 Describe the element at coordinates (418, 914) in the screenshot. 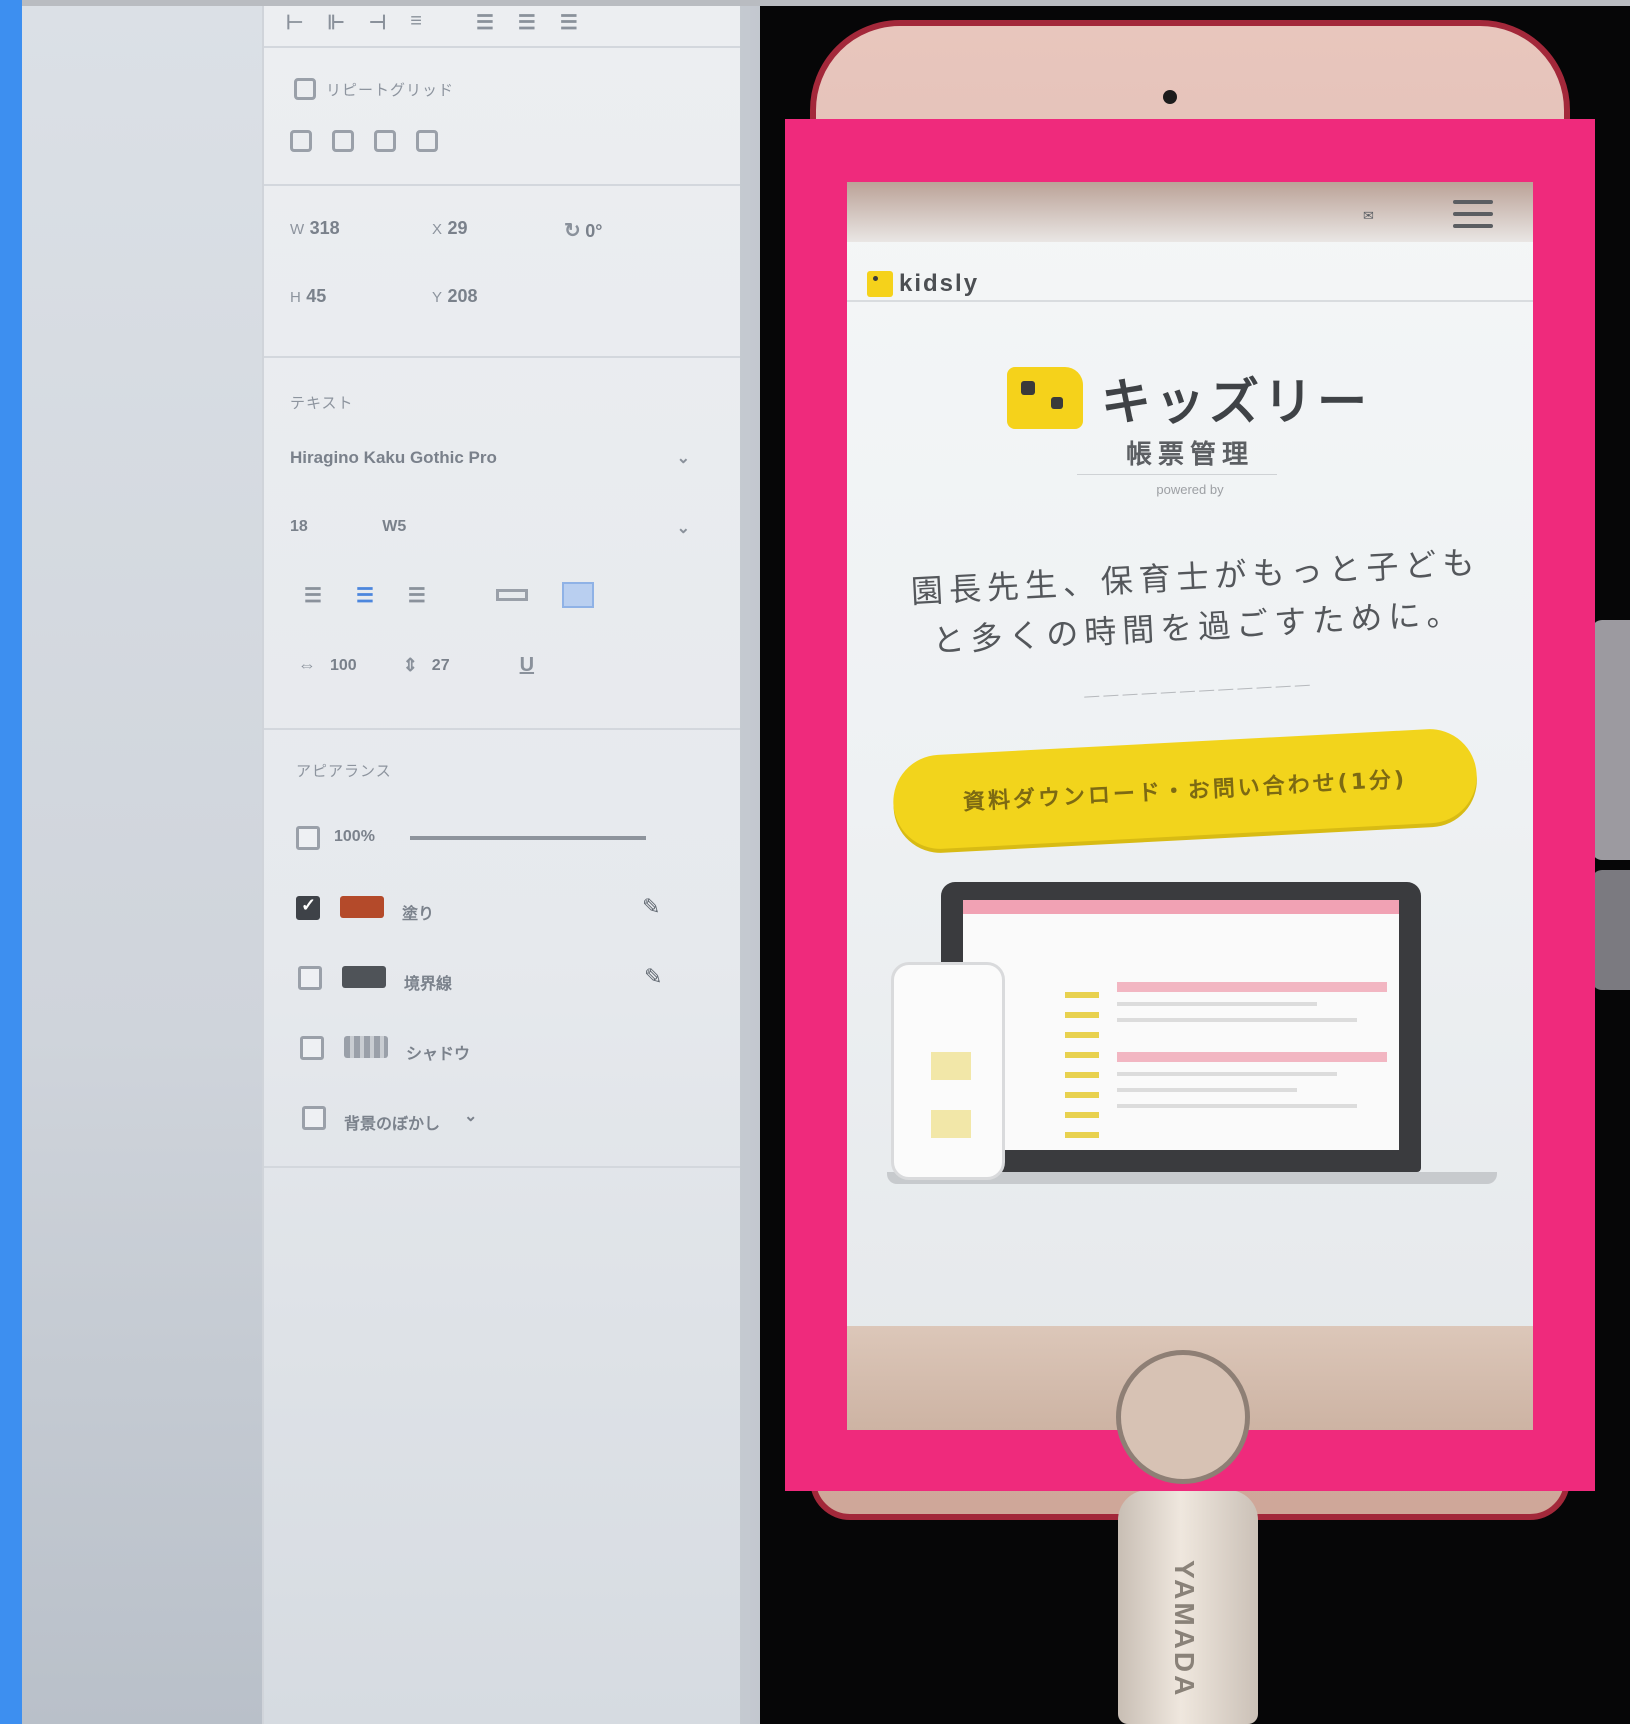

I see `fill-label: 塗り` at that location.